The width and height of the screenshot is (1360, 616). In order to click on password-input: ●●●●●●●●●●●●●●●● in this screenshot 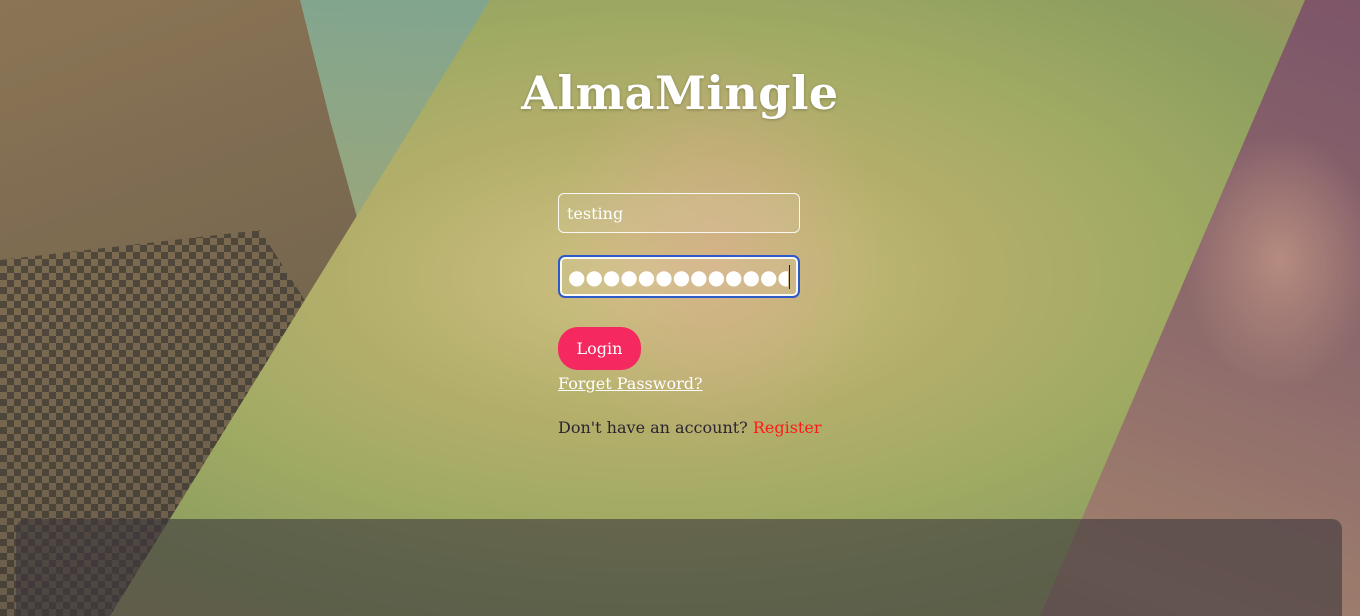, I will do `click(679, 276)`.